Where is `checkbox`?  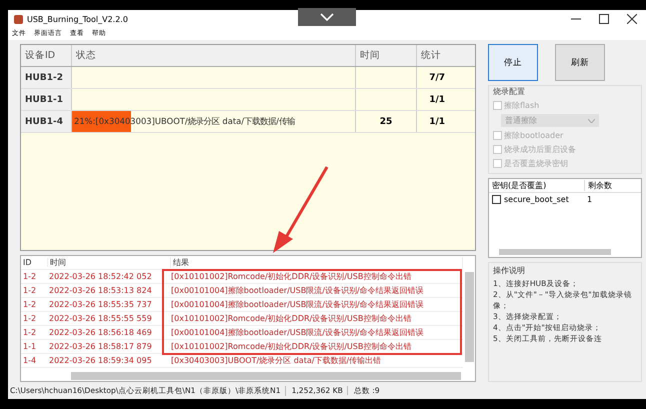
checkbox is located at coordinates (496, 199).